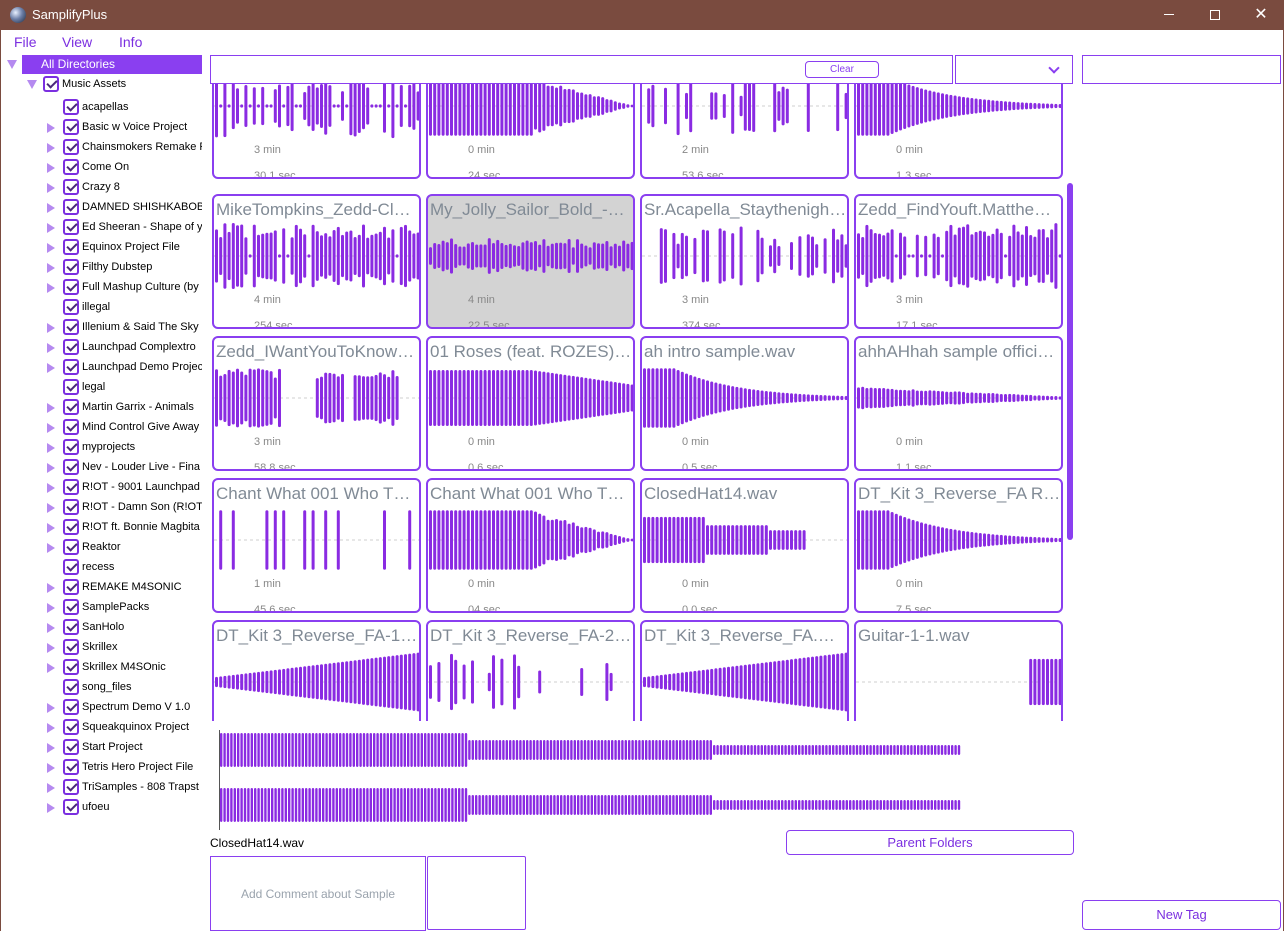  I want to click on tree-item-label: Squeakquinox Project, so click(142, 727).